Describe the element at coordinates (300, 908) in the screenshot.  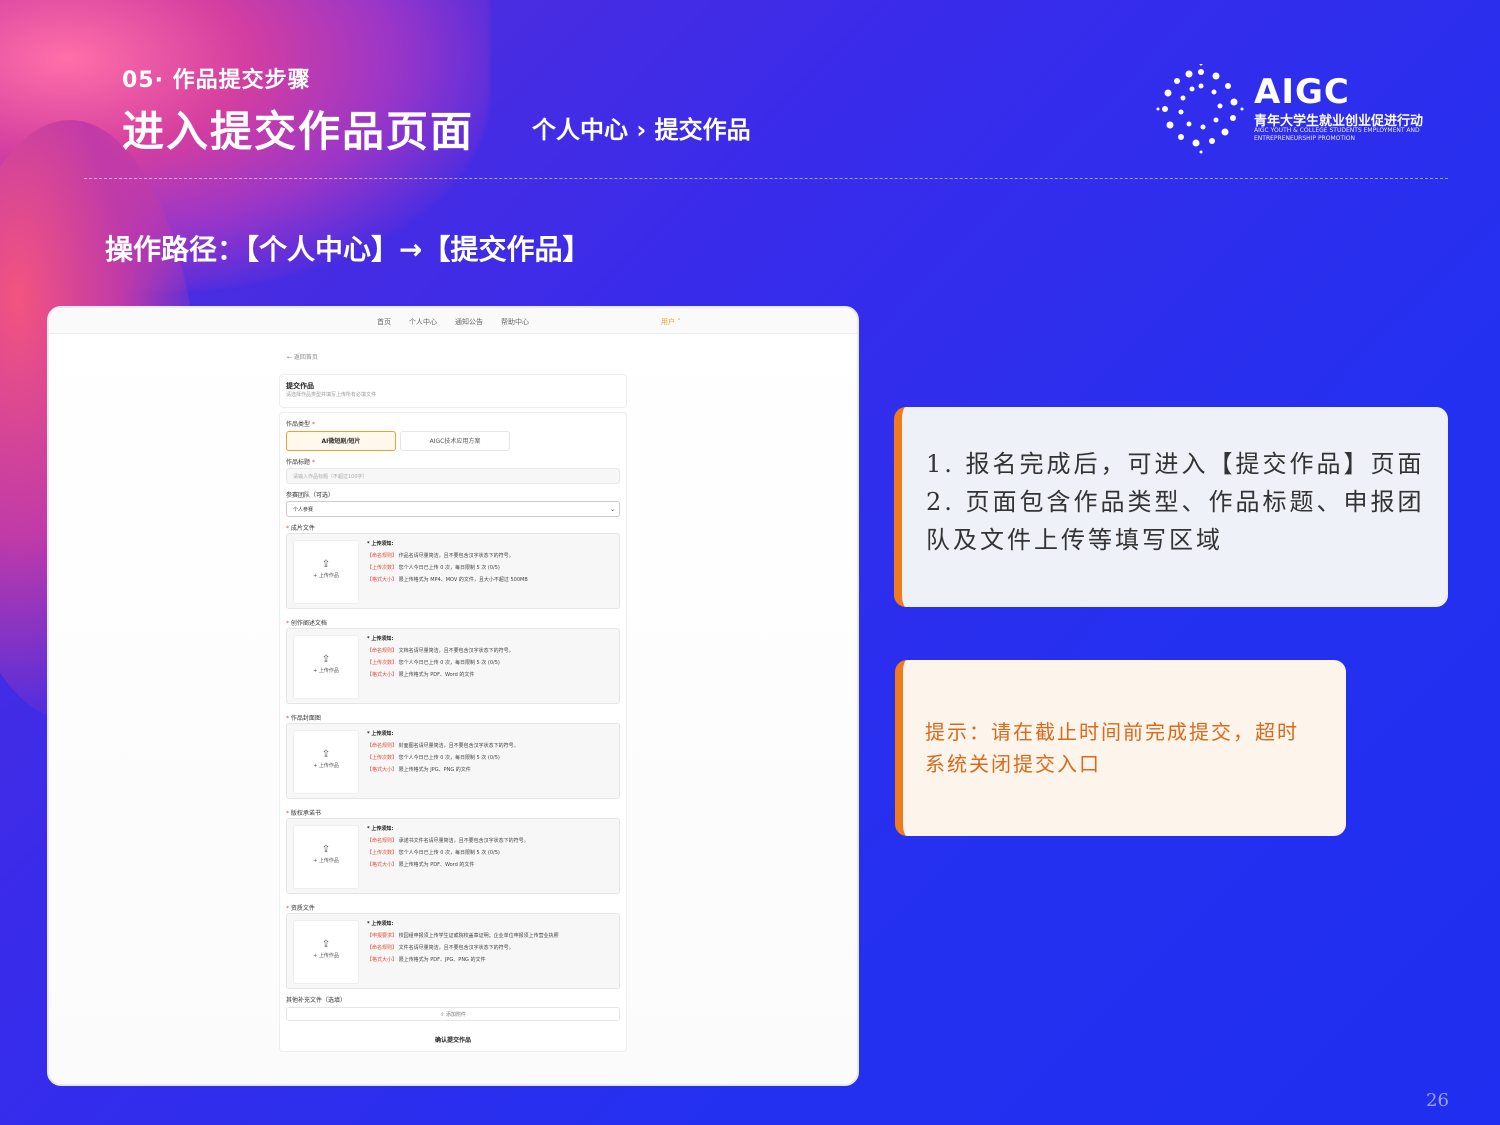
I see `upload-section-label: * 资质文件` at that location.